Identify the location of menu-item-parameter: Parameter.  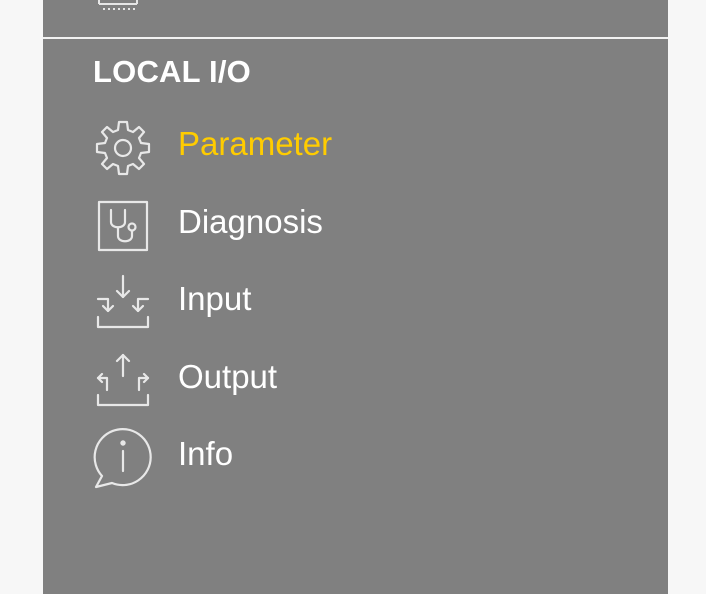
(352, 151).